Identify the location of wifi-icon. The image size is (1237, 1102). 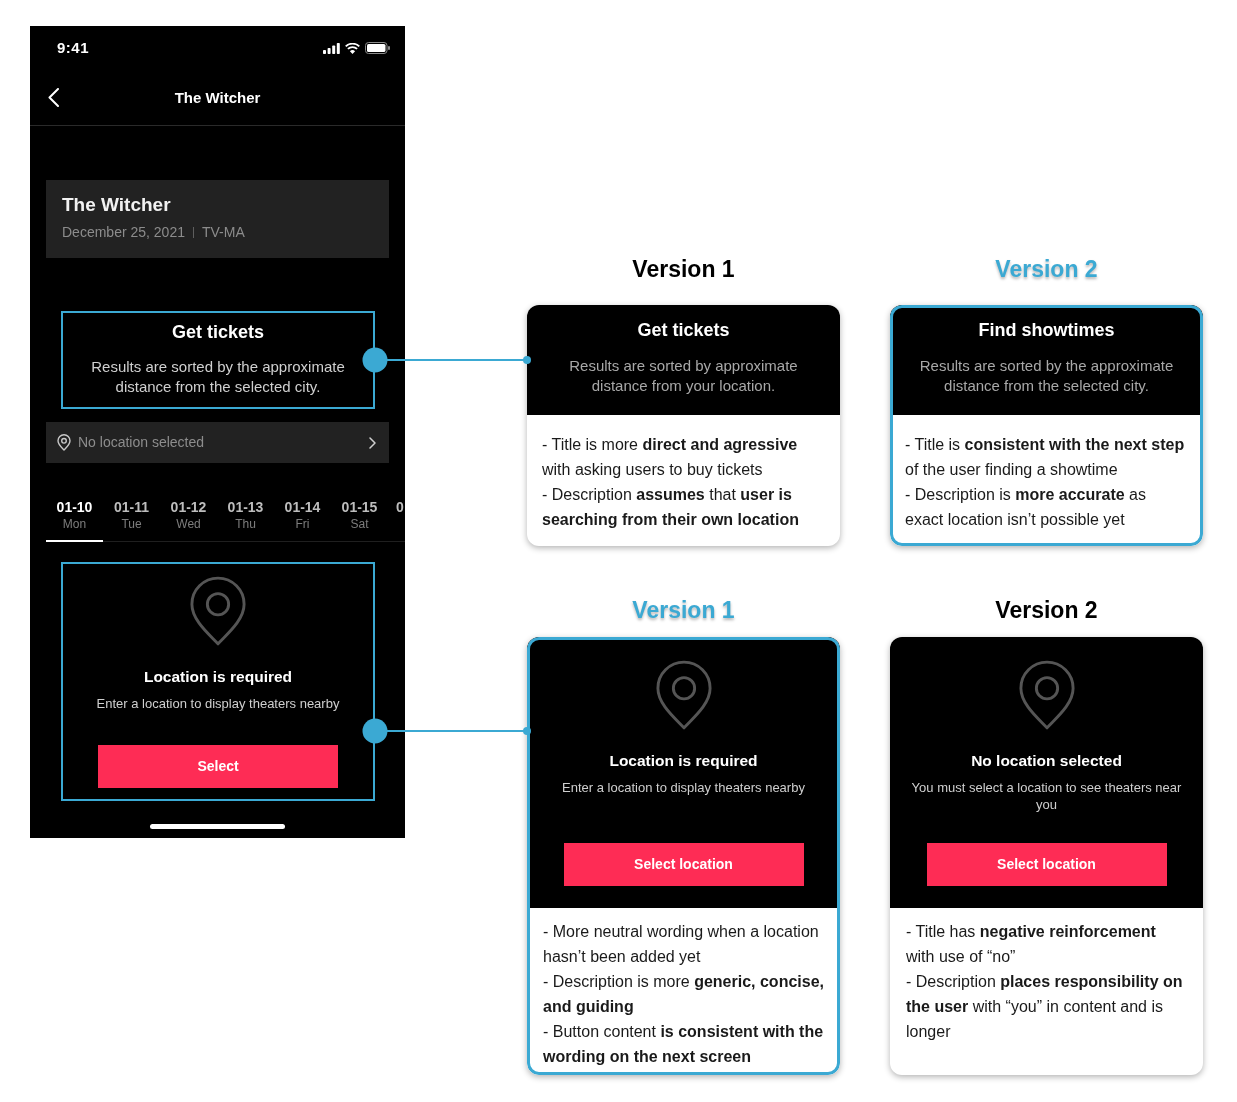
(352, 48).